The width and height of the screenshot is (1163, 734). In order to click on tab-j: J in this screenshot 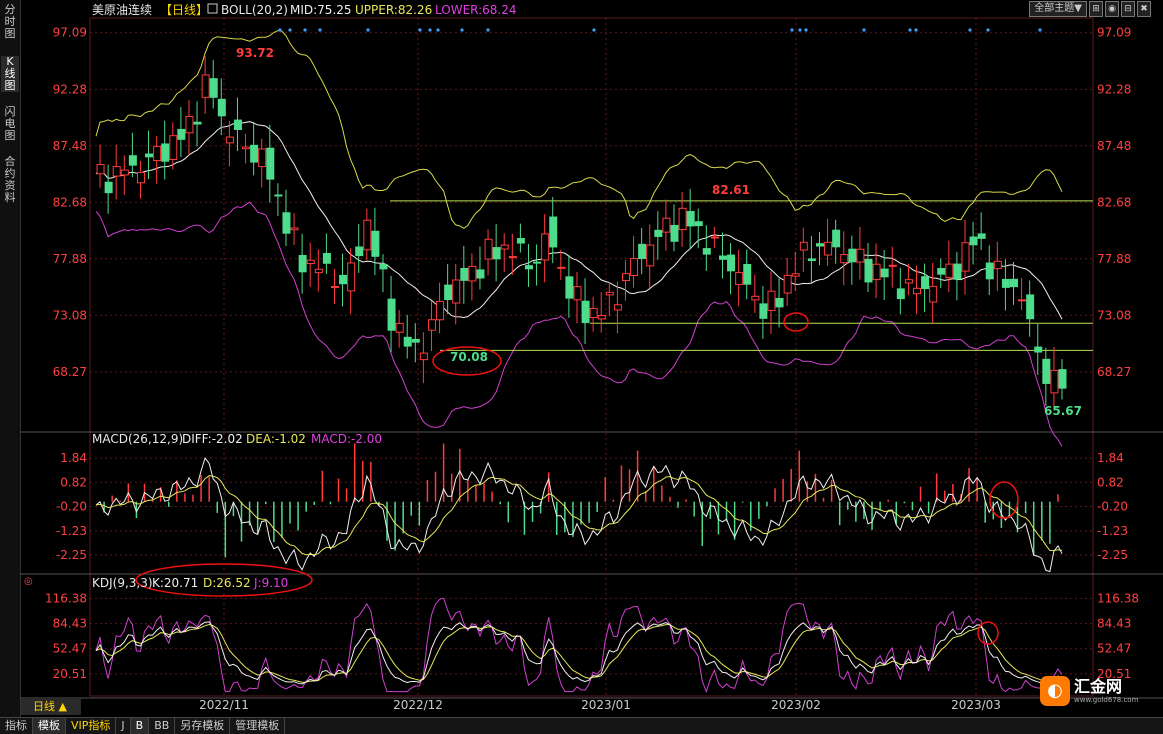, I will do `click(123, 726)`.